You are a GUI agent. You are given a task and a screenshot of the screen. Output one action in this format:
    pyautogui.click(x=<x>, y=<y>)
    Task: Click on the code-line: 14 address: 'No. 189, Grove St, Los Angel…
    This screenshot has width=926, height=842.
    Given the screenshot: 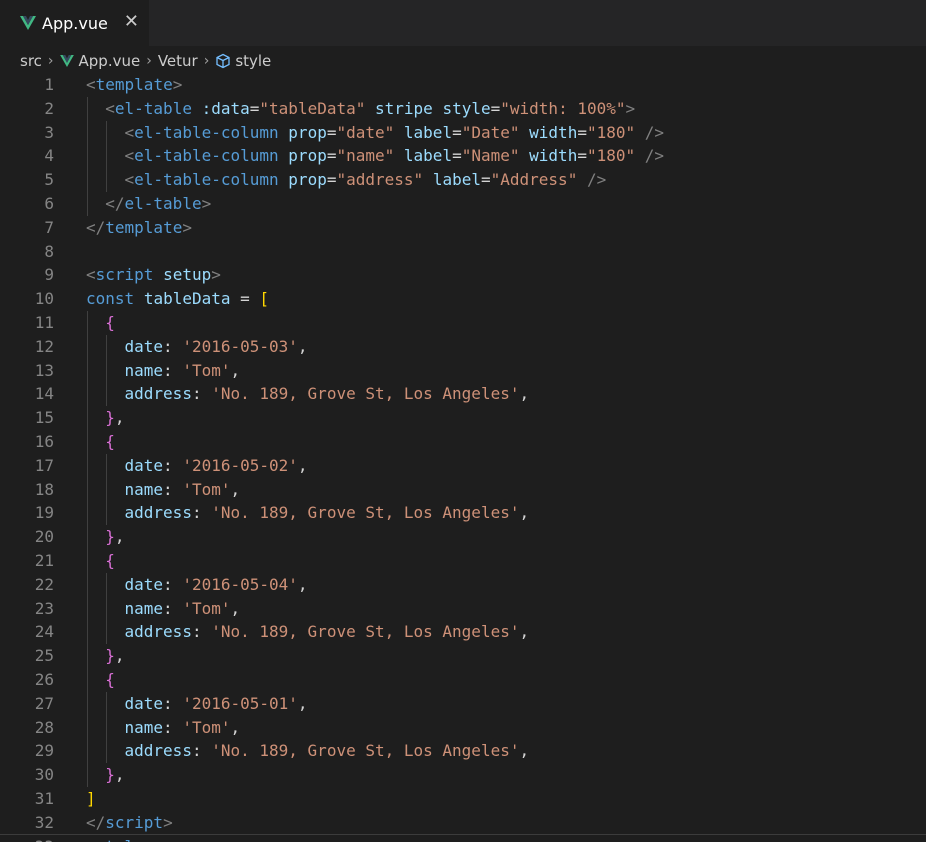 What is the action you would take?
    pyautogui.click(x=463, y=394)
    